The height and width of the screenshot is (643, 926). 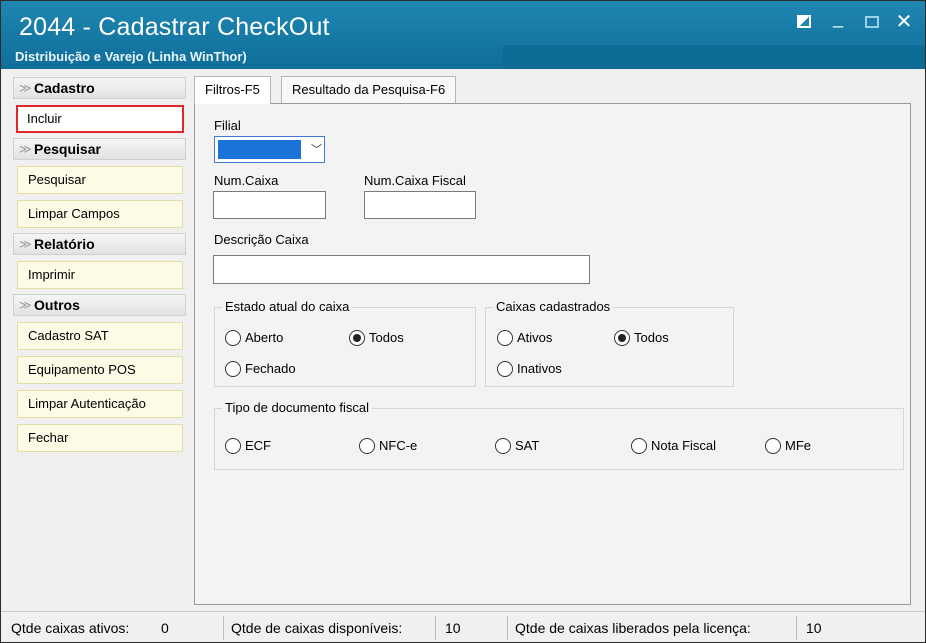 What do you see at coordinates (553, 306) in the screenshot?
I see `caixas-cadastrados-legend: Caixas cadastrados` at bounding box center [553, 306].